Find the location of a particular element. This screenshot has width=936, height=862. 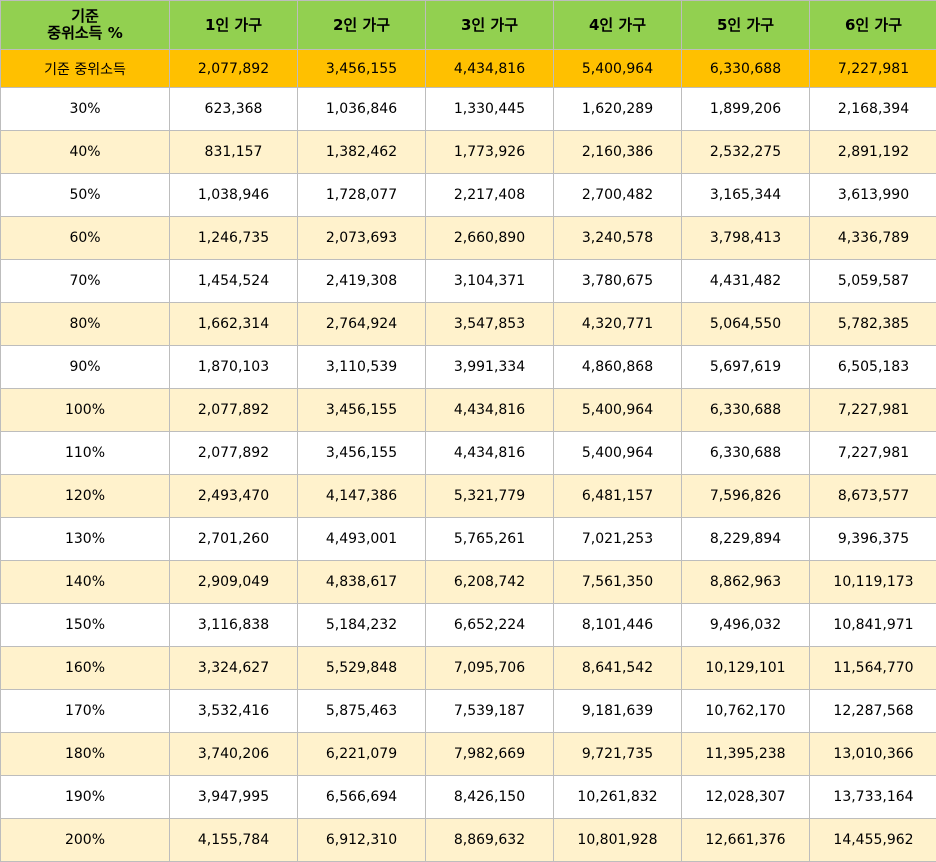

income-value-cell: 7,982,669 is located at coordinates (490, 754).